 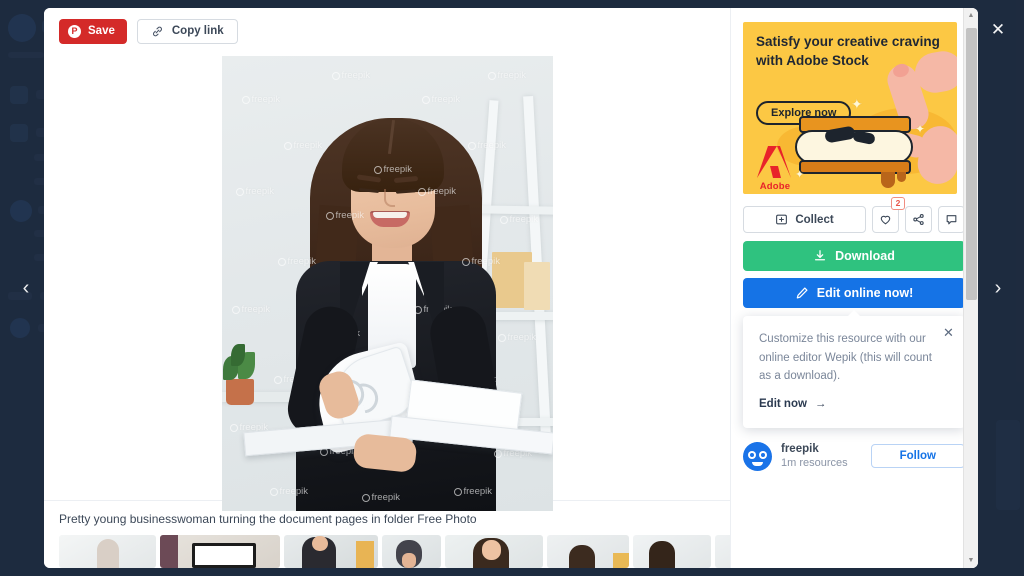 What do you see at coordinates (101, 31) in the screenshot?
I see `pinterest-save-label: Save` at bounding box center [101, 31].